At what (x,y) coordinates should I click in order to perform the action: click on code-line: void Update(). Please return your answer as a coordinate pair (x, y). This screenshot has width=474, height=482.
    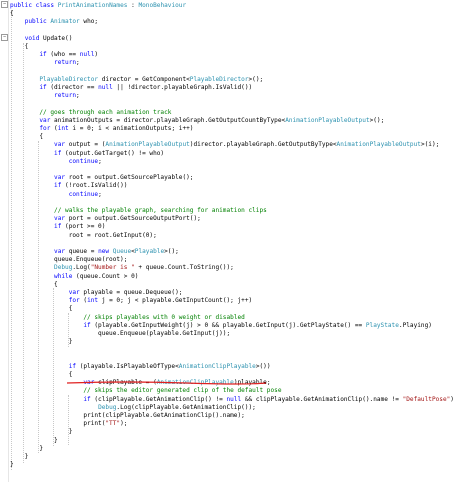
    Looking at the image, I should click on (41, 38).